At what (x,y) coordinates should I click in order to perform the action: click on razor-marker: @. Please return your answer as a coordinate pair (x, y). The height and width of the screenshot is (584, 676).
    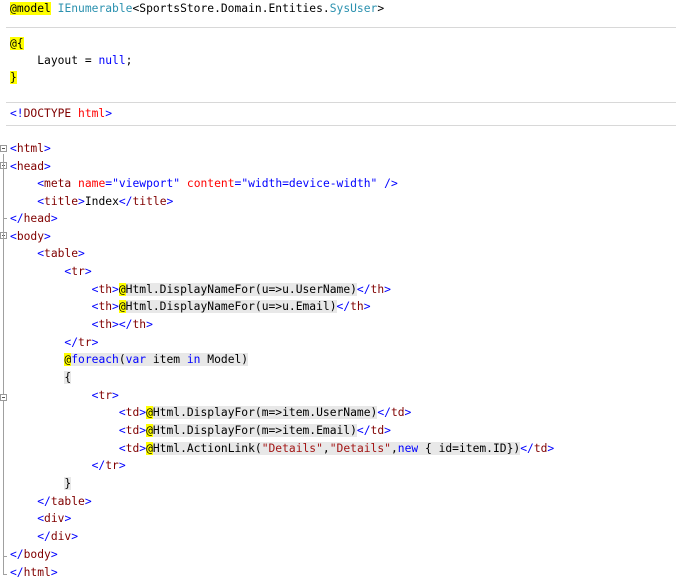
    Looking at the image, I should click on (122, 289).